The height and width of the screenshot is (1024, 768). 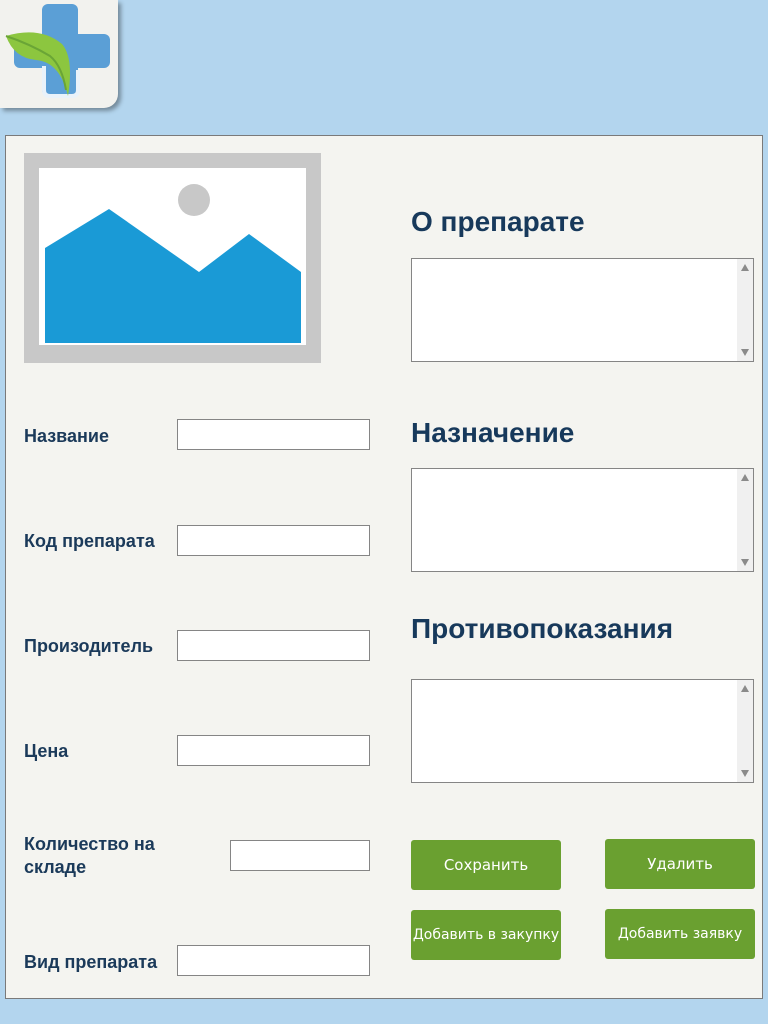 I want to click on delete-button: Удалить, so click(x=680, y=864).